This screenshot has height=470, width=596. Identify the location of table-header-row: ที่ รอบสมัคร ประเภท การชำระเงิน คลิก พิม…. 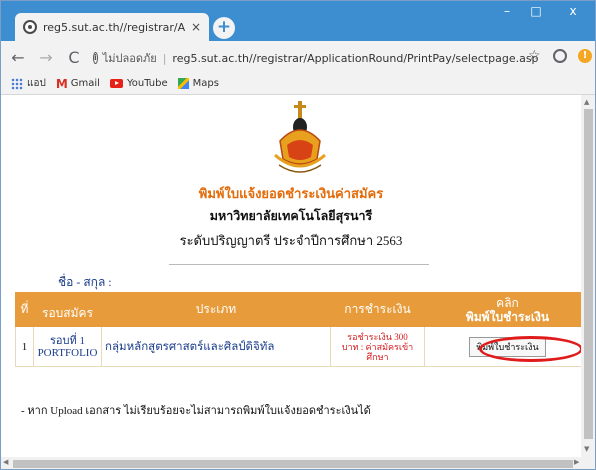
(303, 309).